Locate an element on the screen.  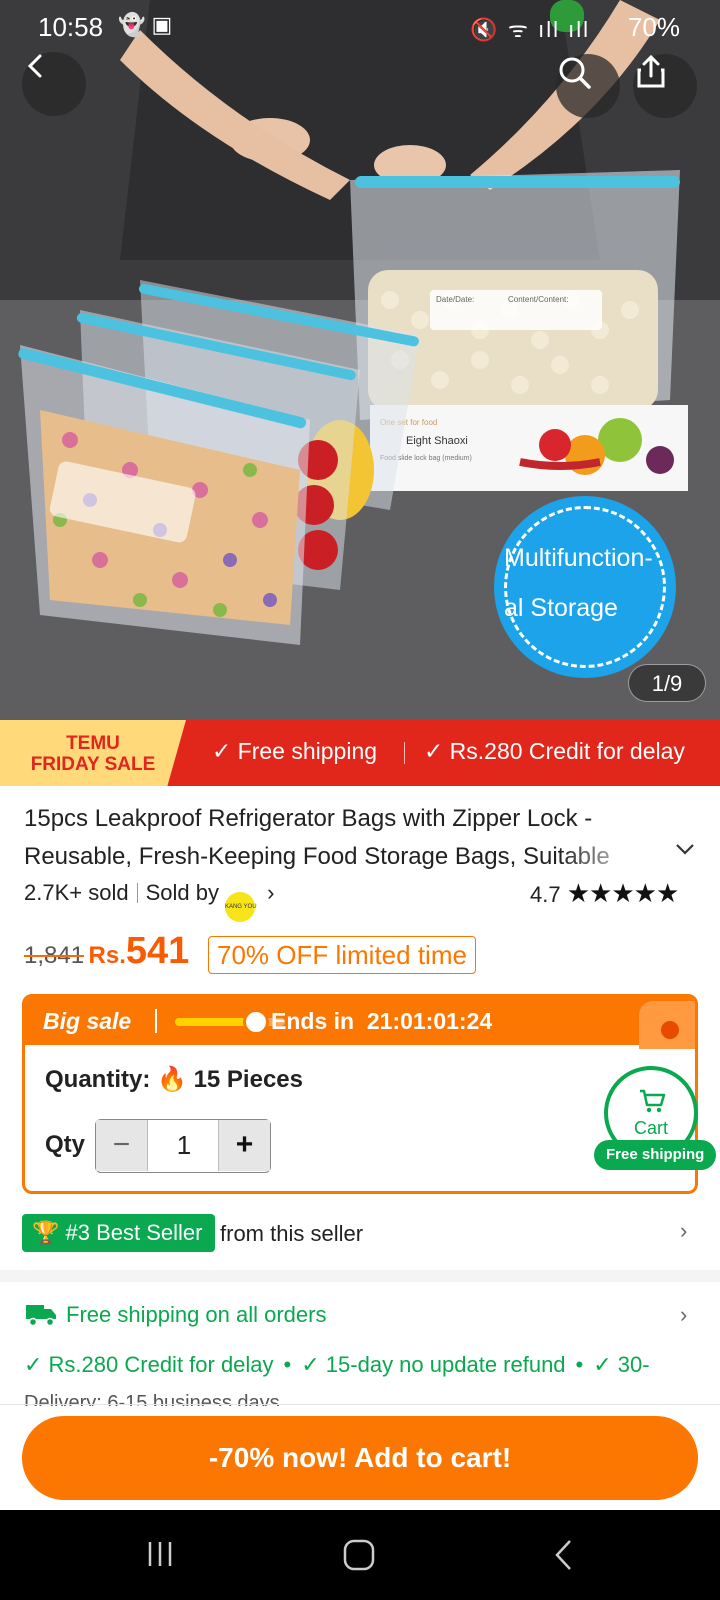
discount-badge: 70% OFF limited time is located at coordinates (342, 955).